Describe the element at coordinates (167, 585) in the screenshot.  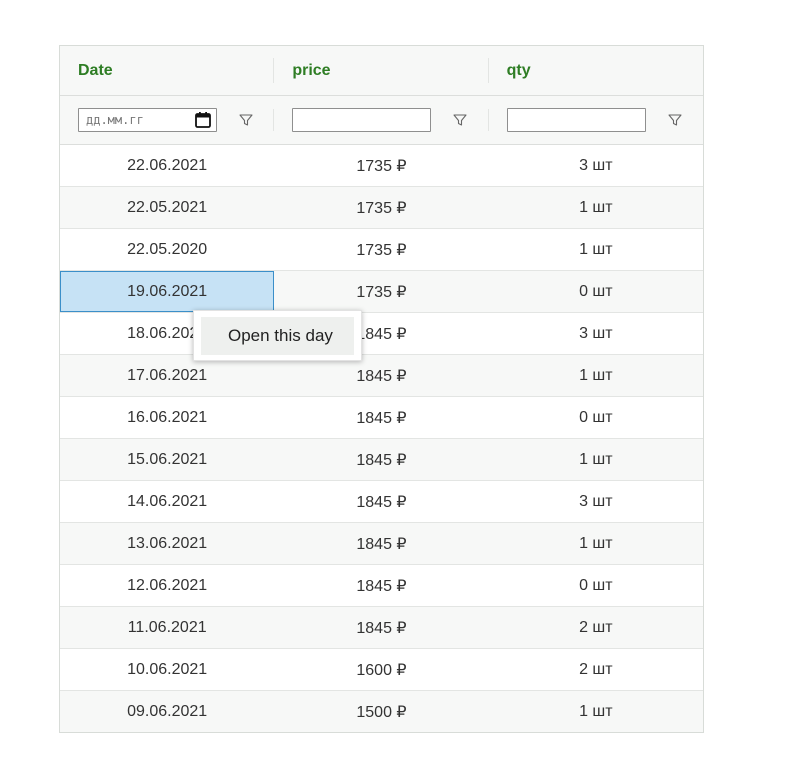
I see `date-cell: 12.06.2021` at that location.